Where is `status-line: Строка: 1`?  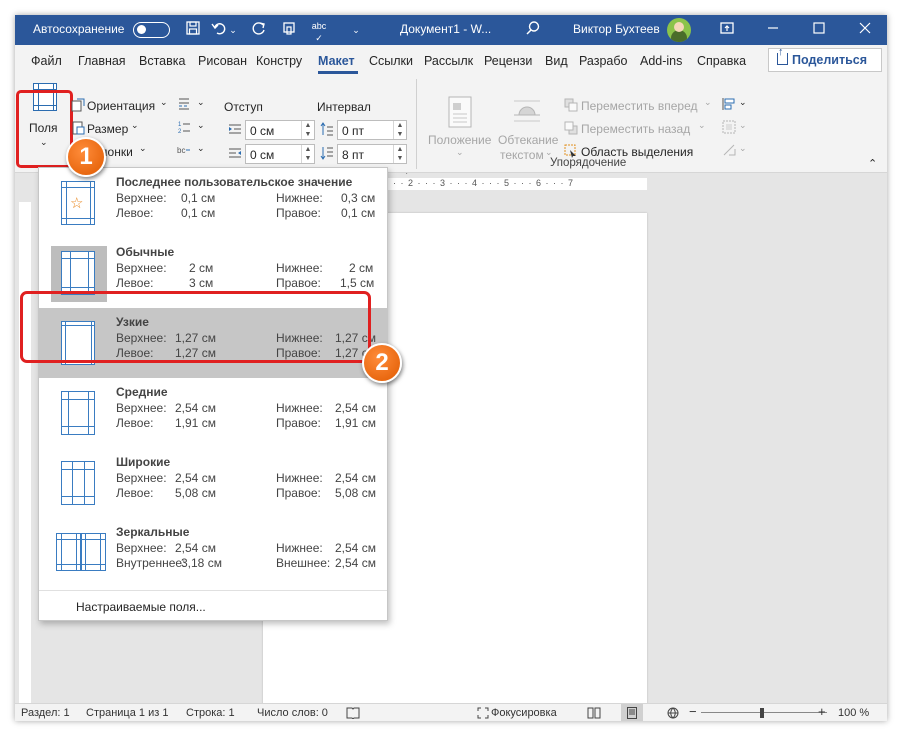
status-line: Строка: 1 is located at coordinates (210, 713).